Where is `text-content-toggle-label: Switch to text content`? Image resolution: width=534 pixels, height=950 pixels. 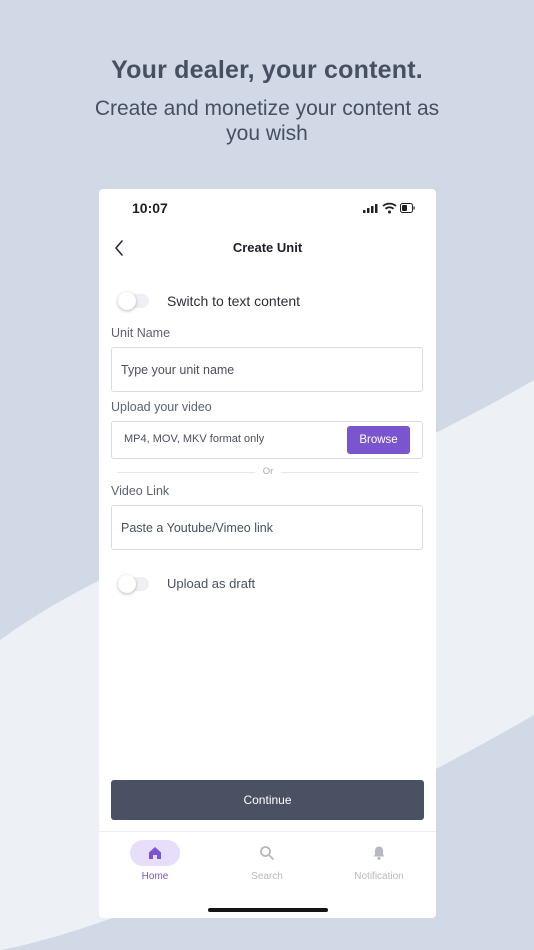
text-content-toggle-label: Switch to text content is located at coordinates (234, 301).